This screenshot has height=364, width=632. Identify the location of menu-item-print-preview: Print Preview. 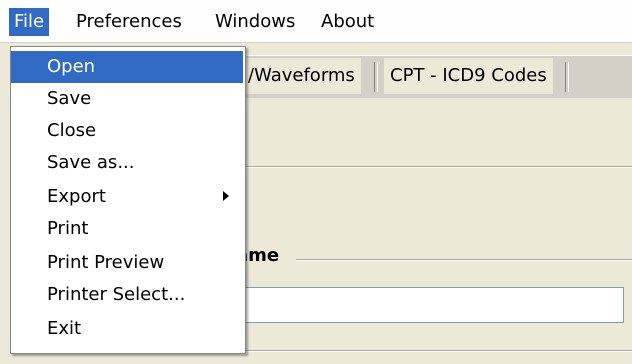
(127, 263).